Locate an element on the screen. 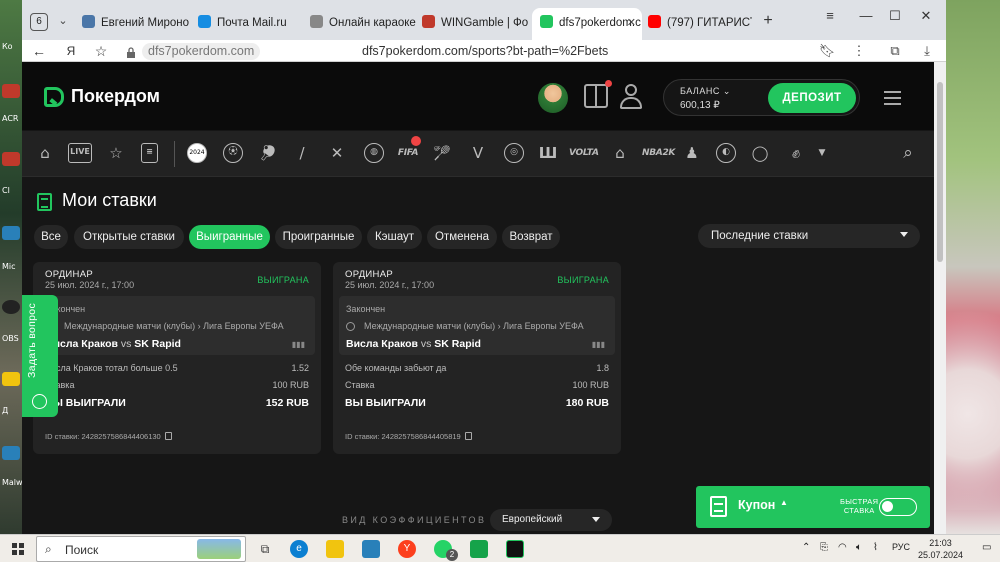 The height and width of the screenshot is (562, 1000). filter-won: Выигранные is located at coordinates (229, 237).